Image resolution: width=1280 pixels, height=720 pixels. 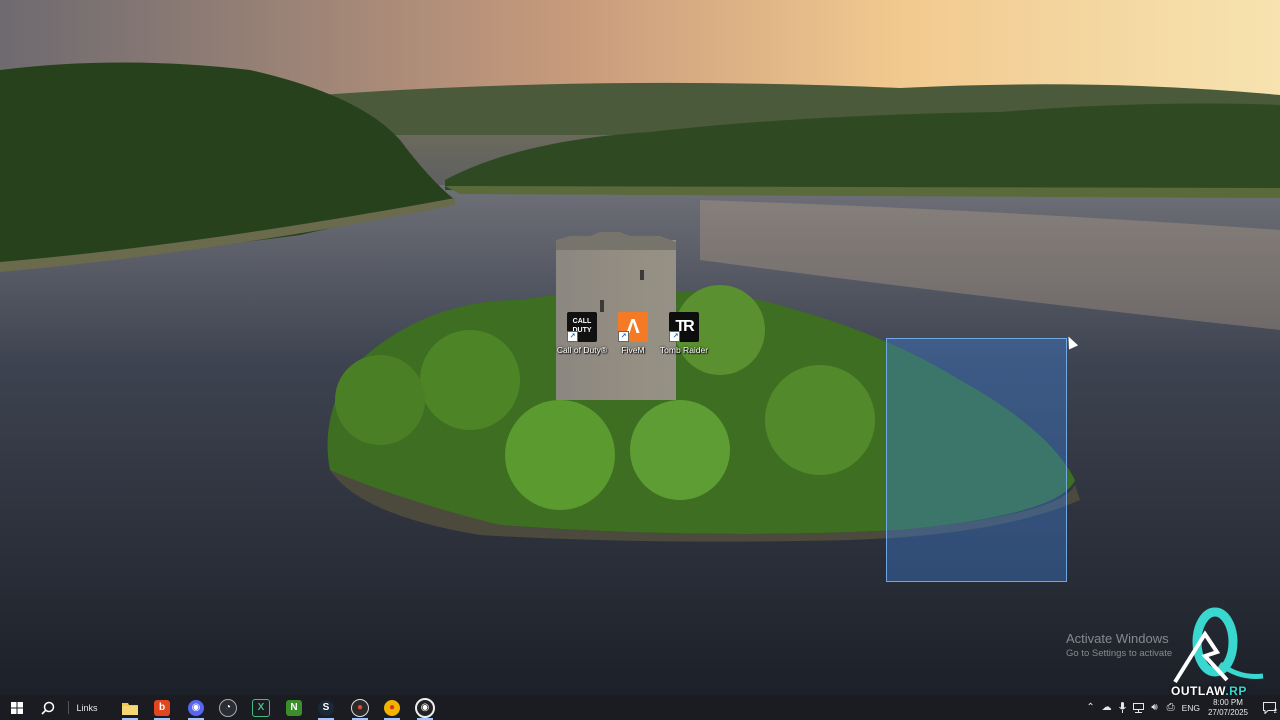 What do you see at coordinates (1275, 712) in the screenshot?
I see `notification-count-badge: 2` at bounding box center [1275, 712].